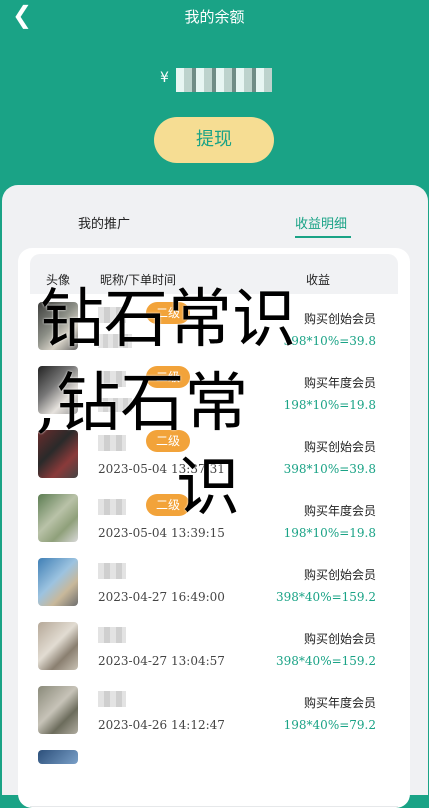 Image resolution: width=429 pixels, height=808 pixels. Describe the element at coordinates (58, 280) in the screenshot. I see `col-avatar: 头像` at that location.